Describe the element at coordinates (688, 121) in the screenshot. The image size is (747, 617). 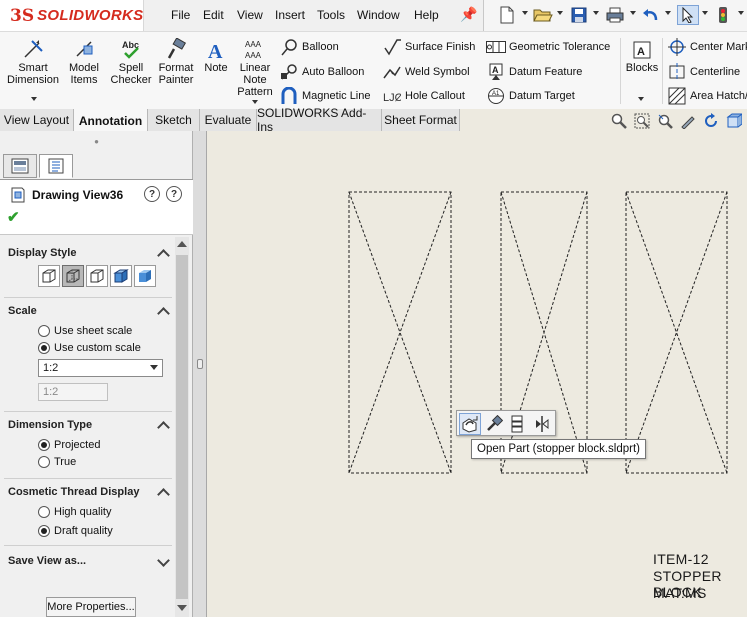
I see `annotation-view-icon` at that location.